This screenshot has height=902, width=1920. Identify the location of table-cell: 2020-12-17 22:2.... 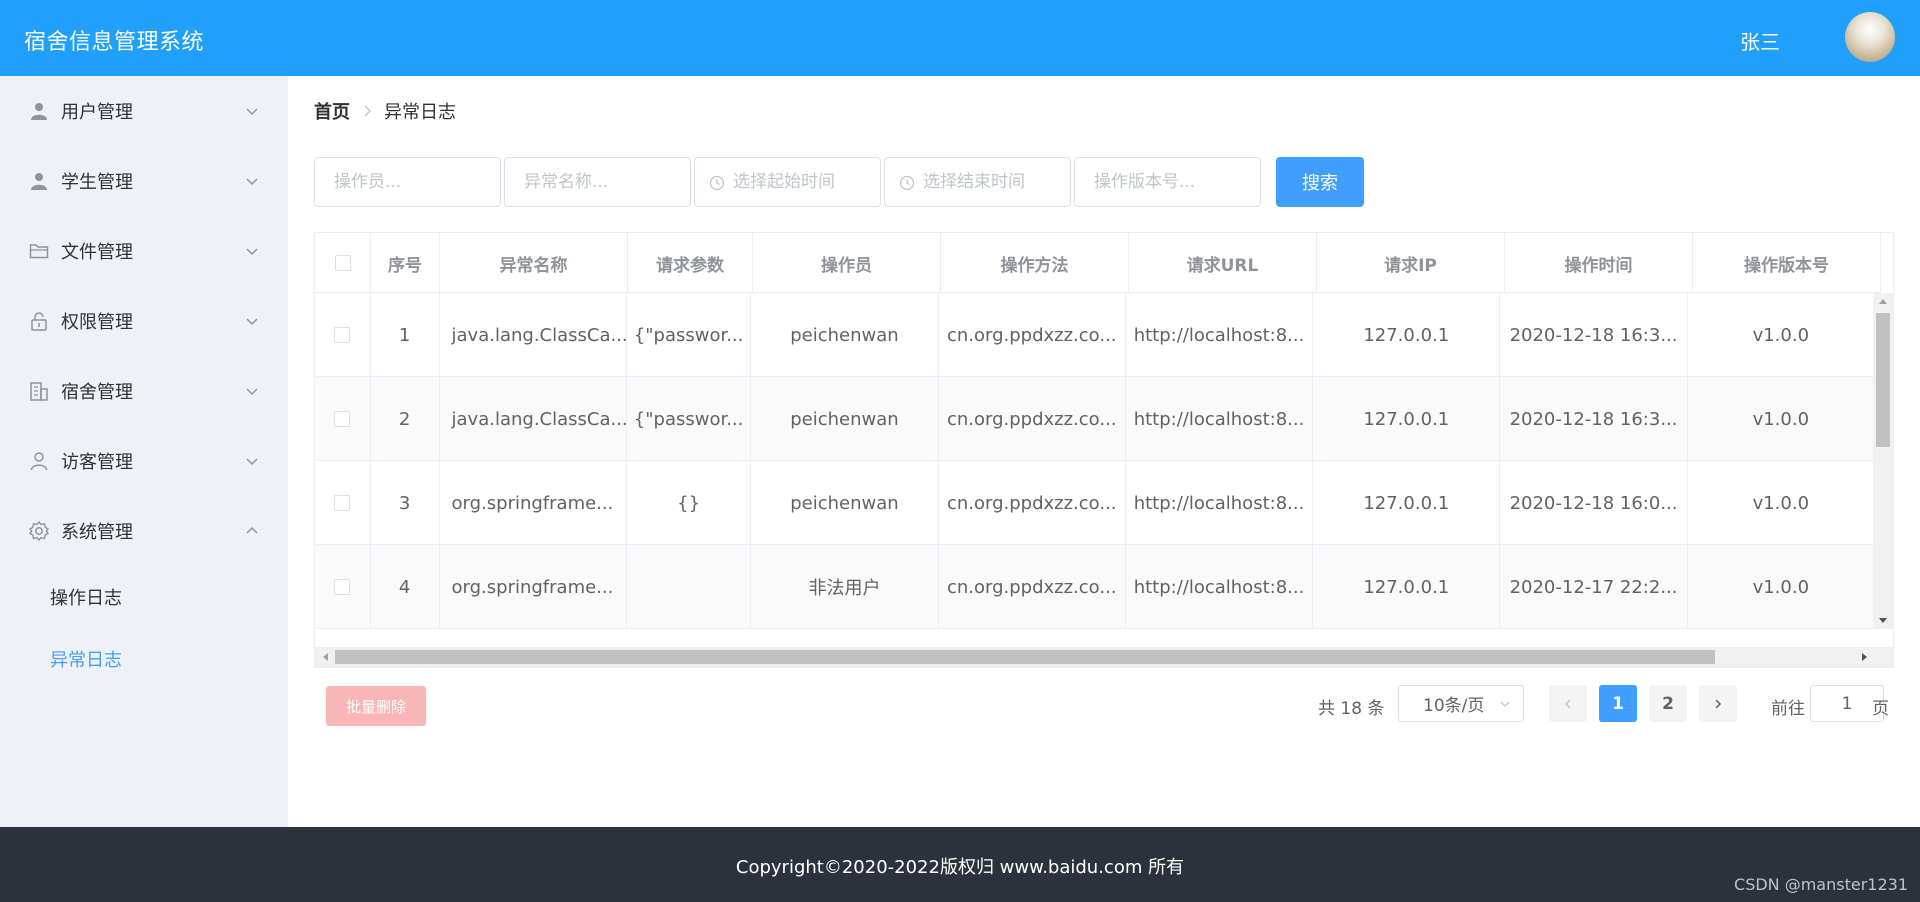
(1594, 587).